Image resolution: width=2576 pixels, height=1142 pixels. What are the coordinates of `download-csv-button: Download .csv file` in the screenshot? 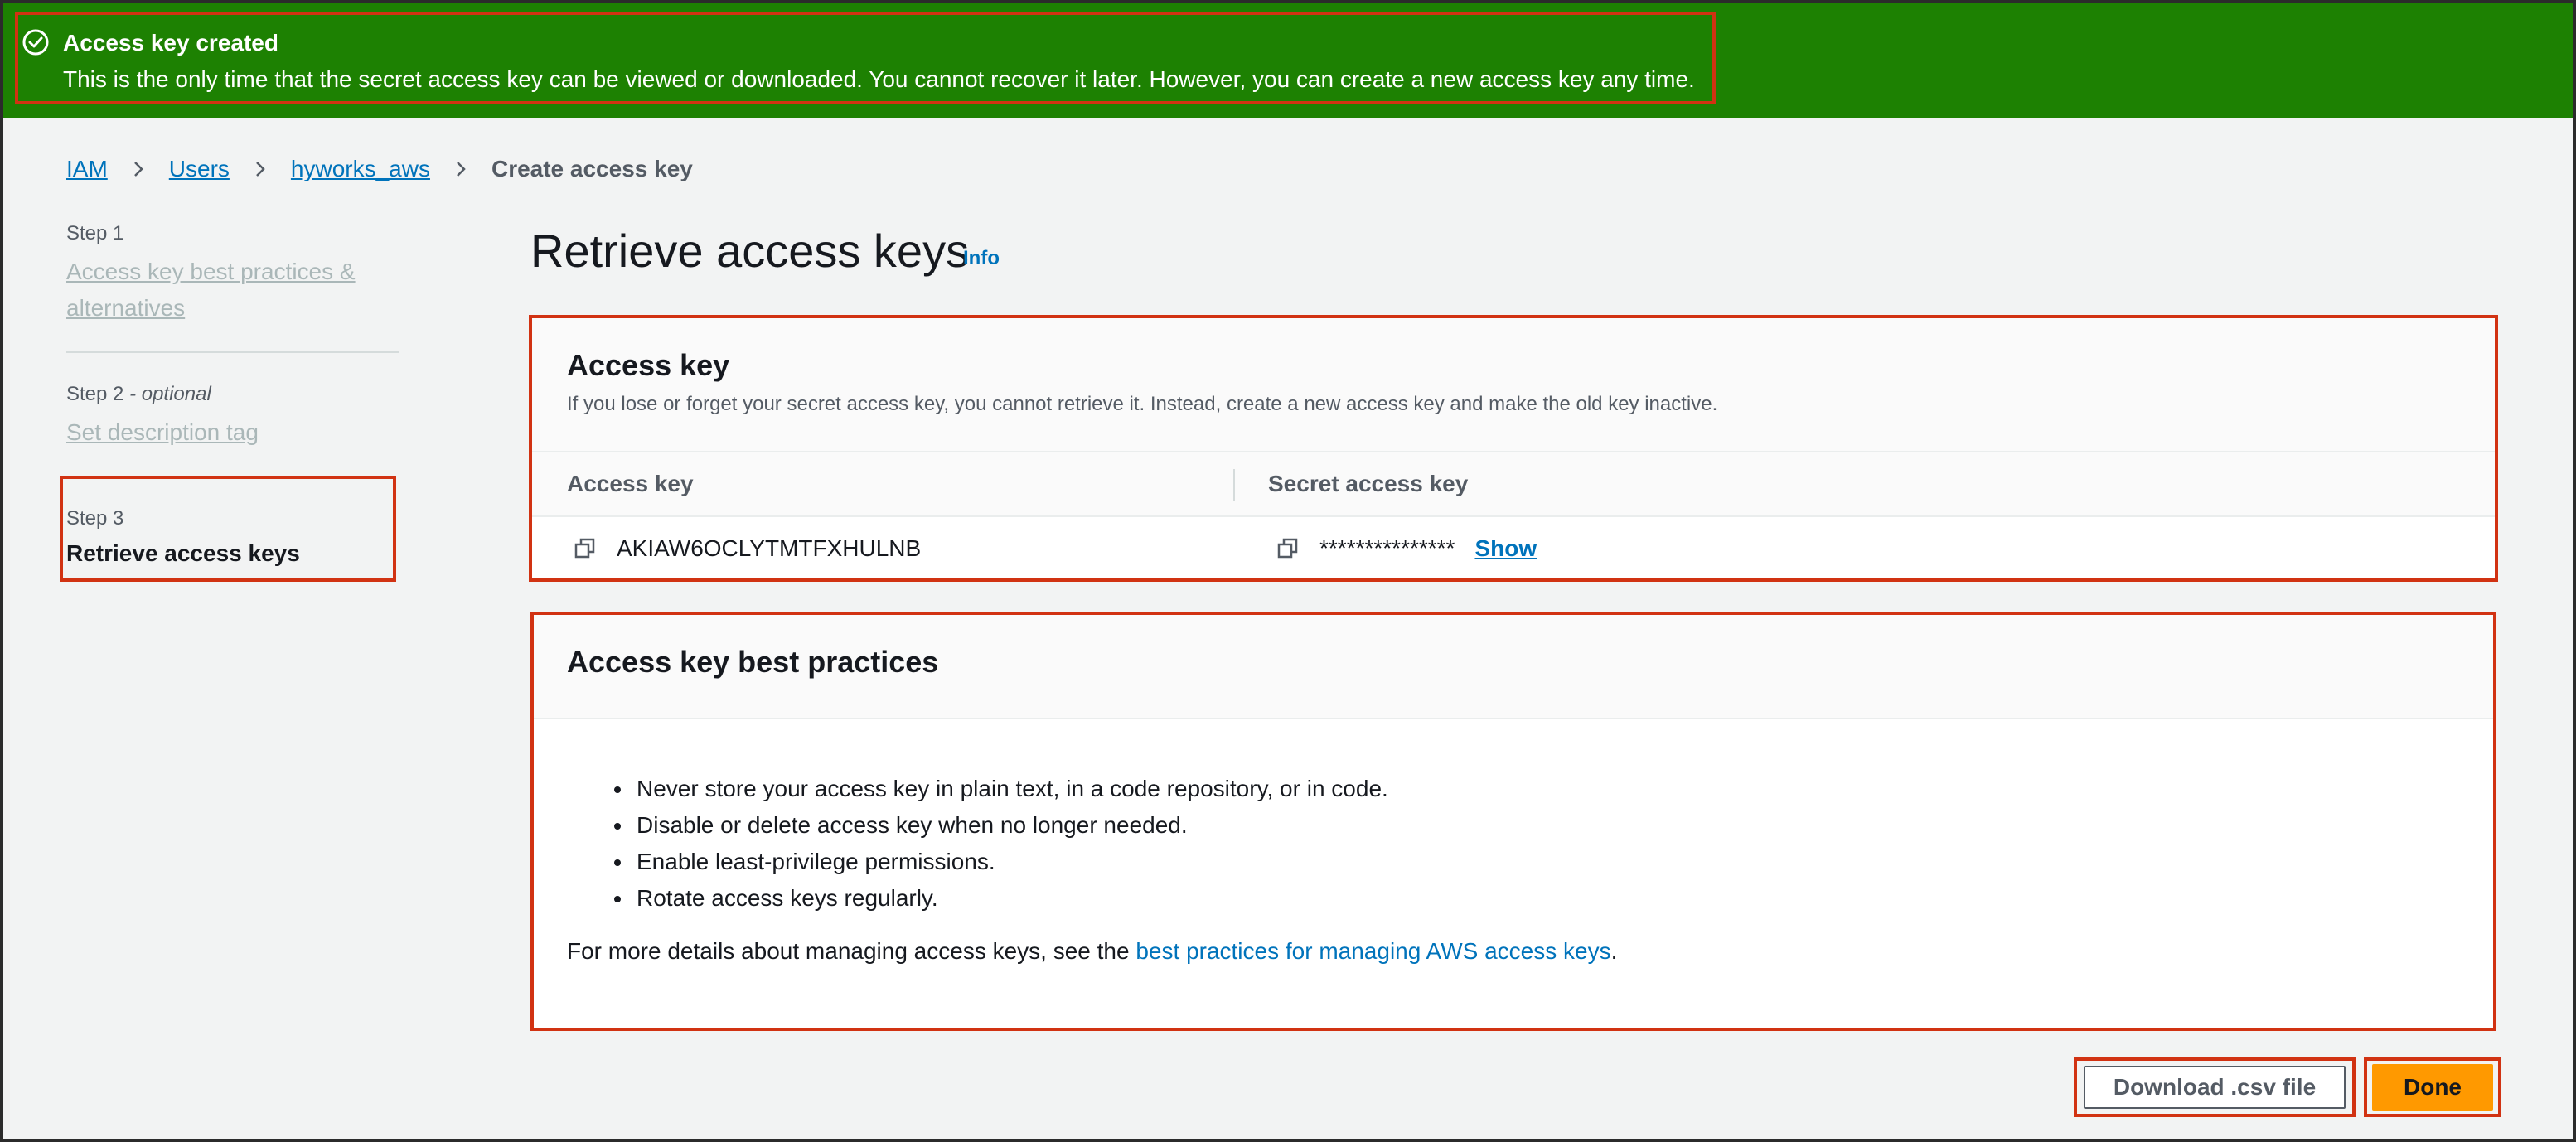 It's located at (2215, 1087).